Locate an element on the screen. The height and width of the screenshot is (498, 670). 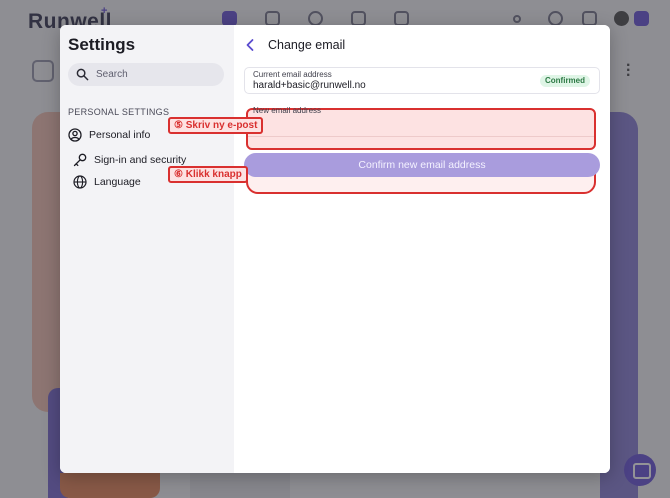
confirm-new-email-button: Confirm new email address is located at coordinates (422, 165).